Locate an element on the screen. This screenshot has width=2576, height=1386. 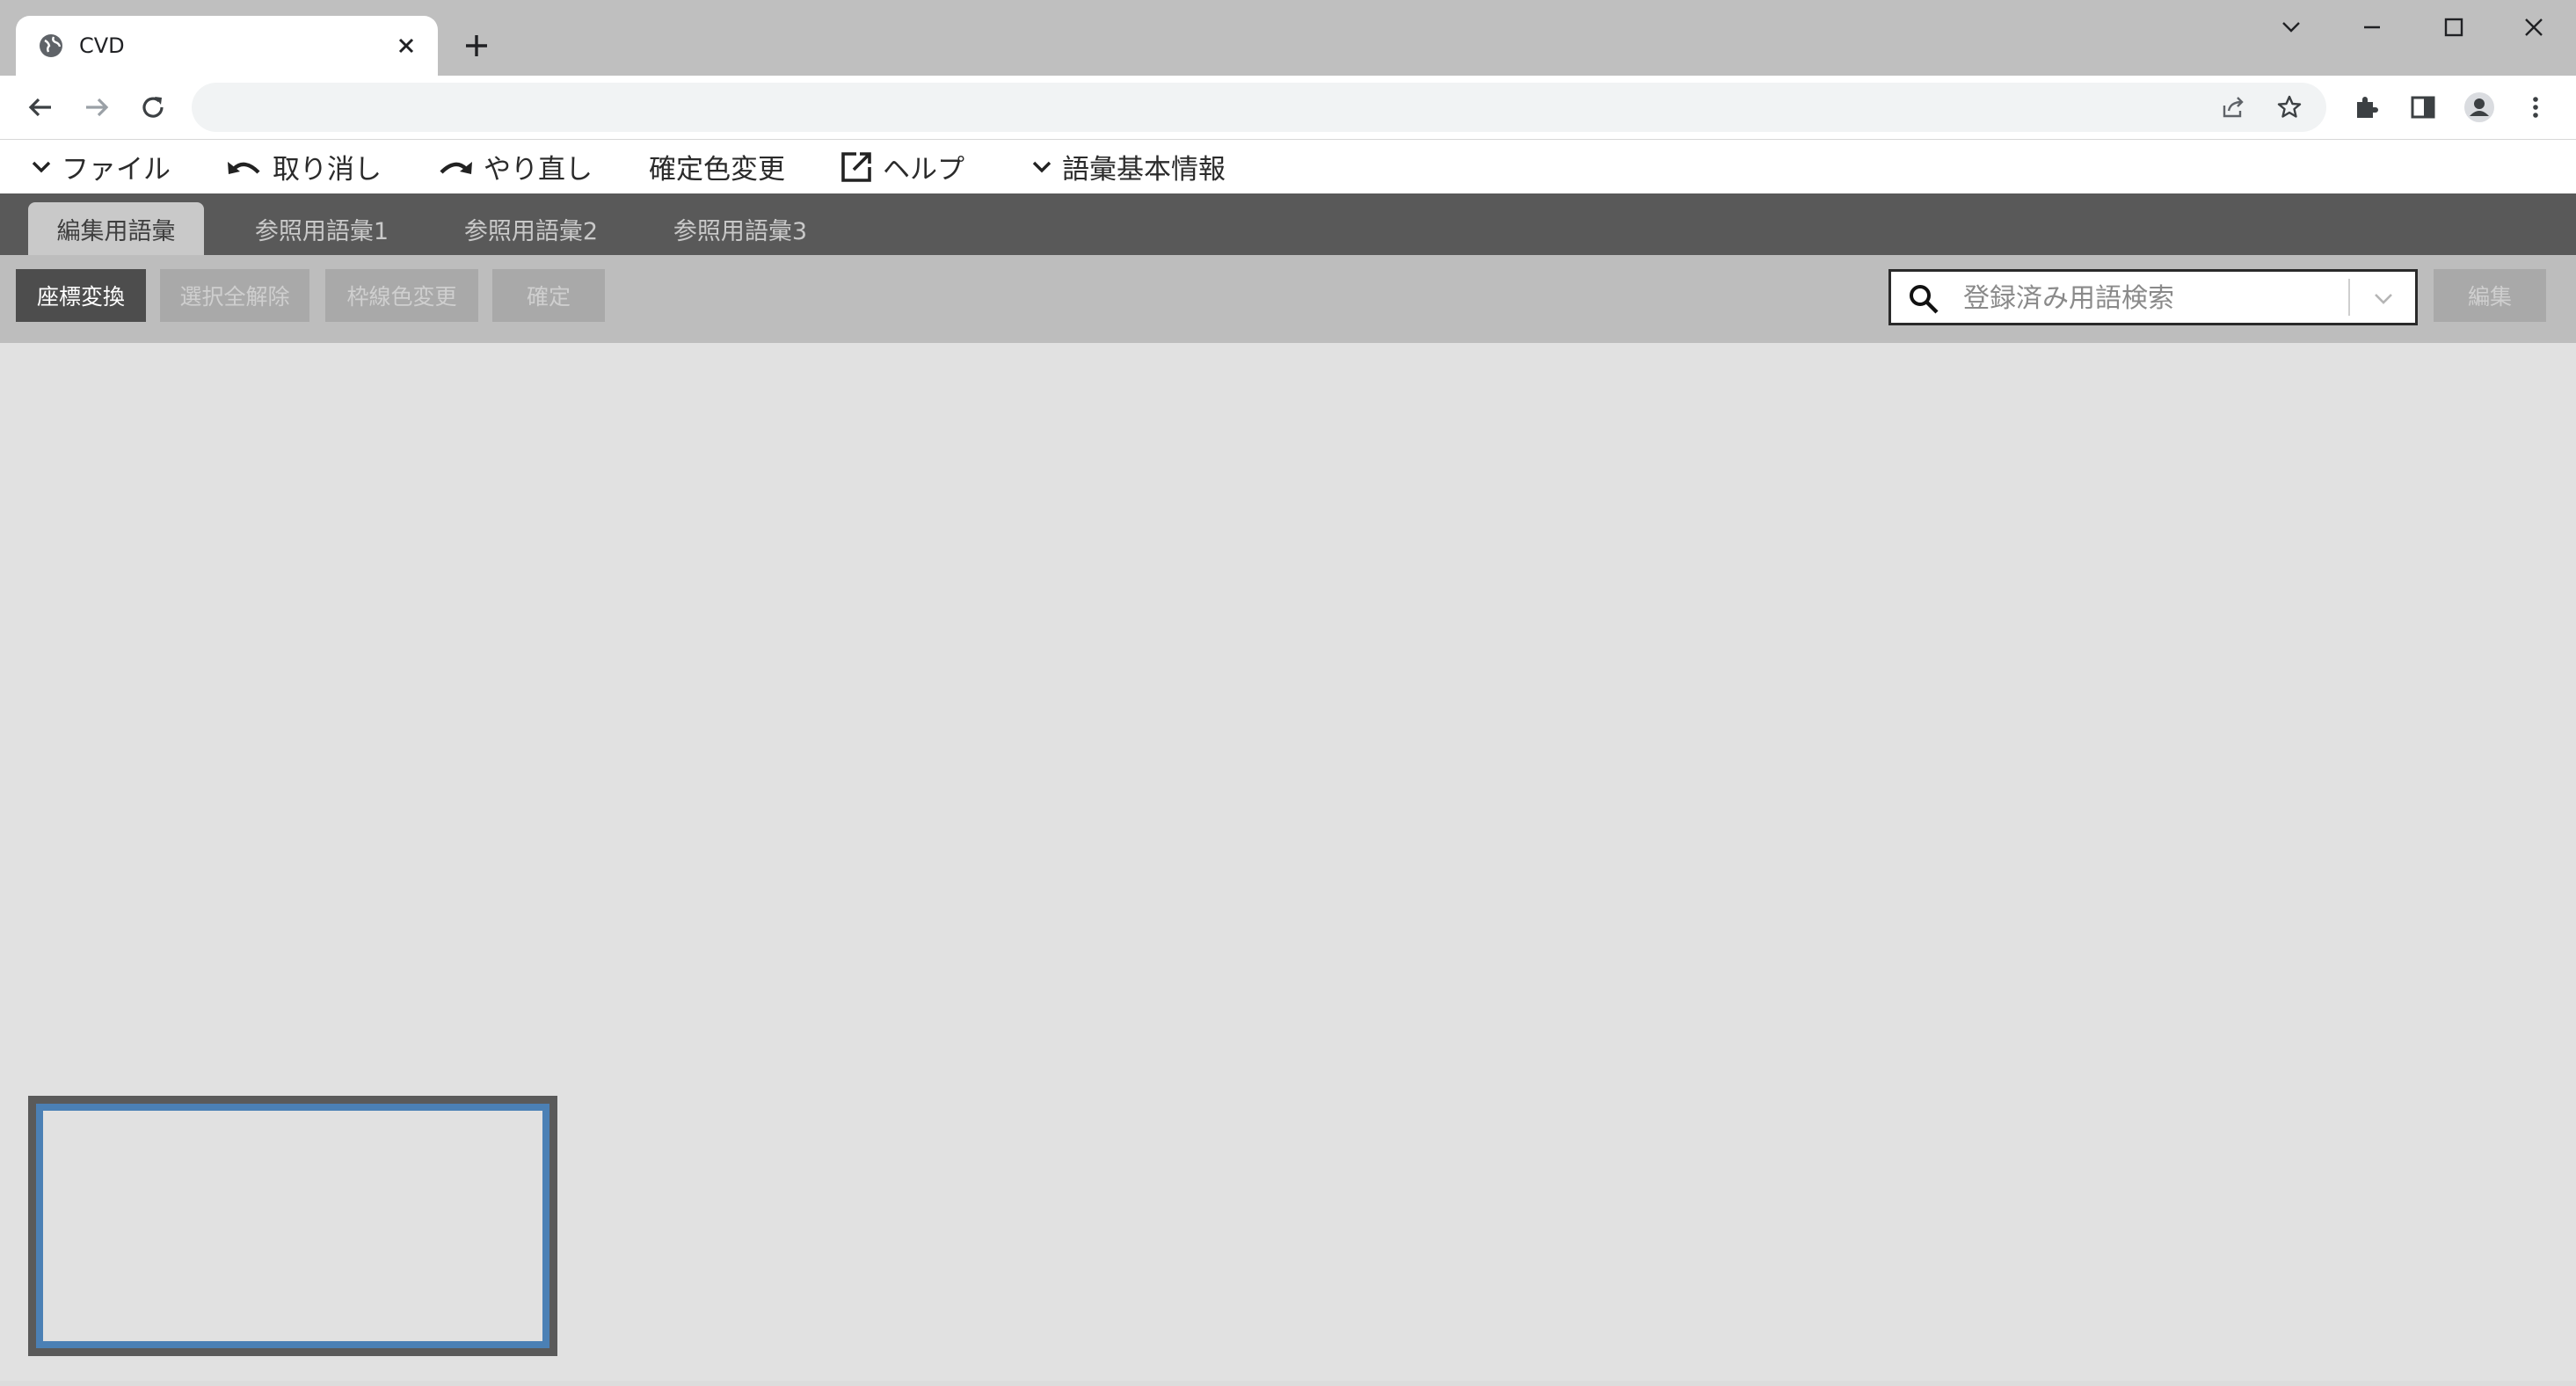
minimap is located at coordinates (292, 1226).